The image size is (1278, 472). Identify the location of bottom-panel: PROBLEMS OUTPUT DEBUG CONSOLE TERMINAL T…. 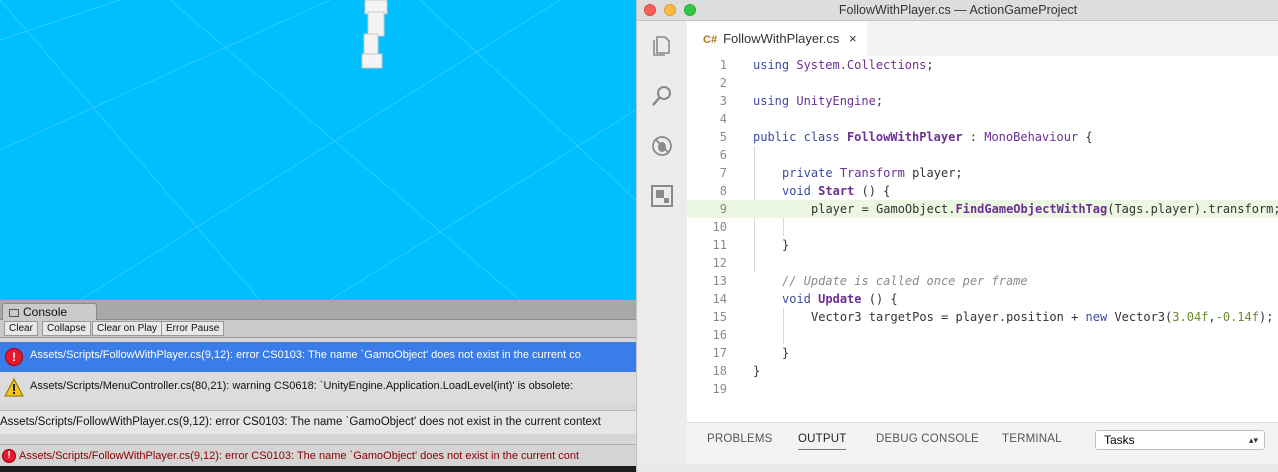
(982, 443).